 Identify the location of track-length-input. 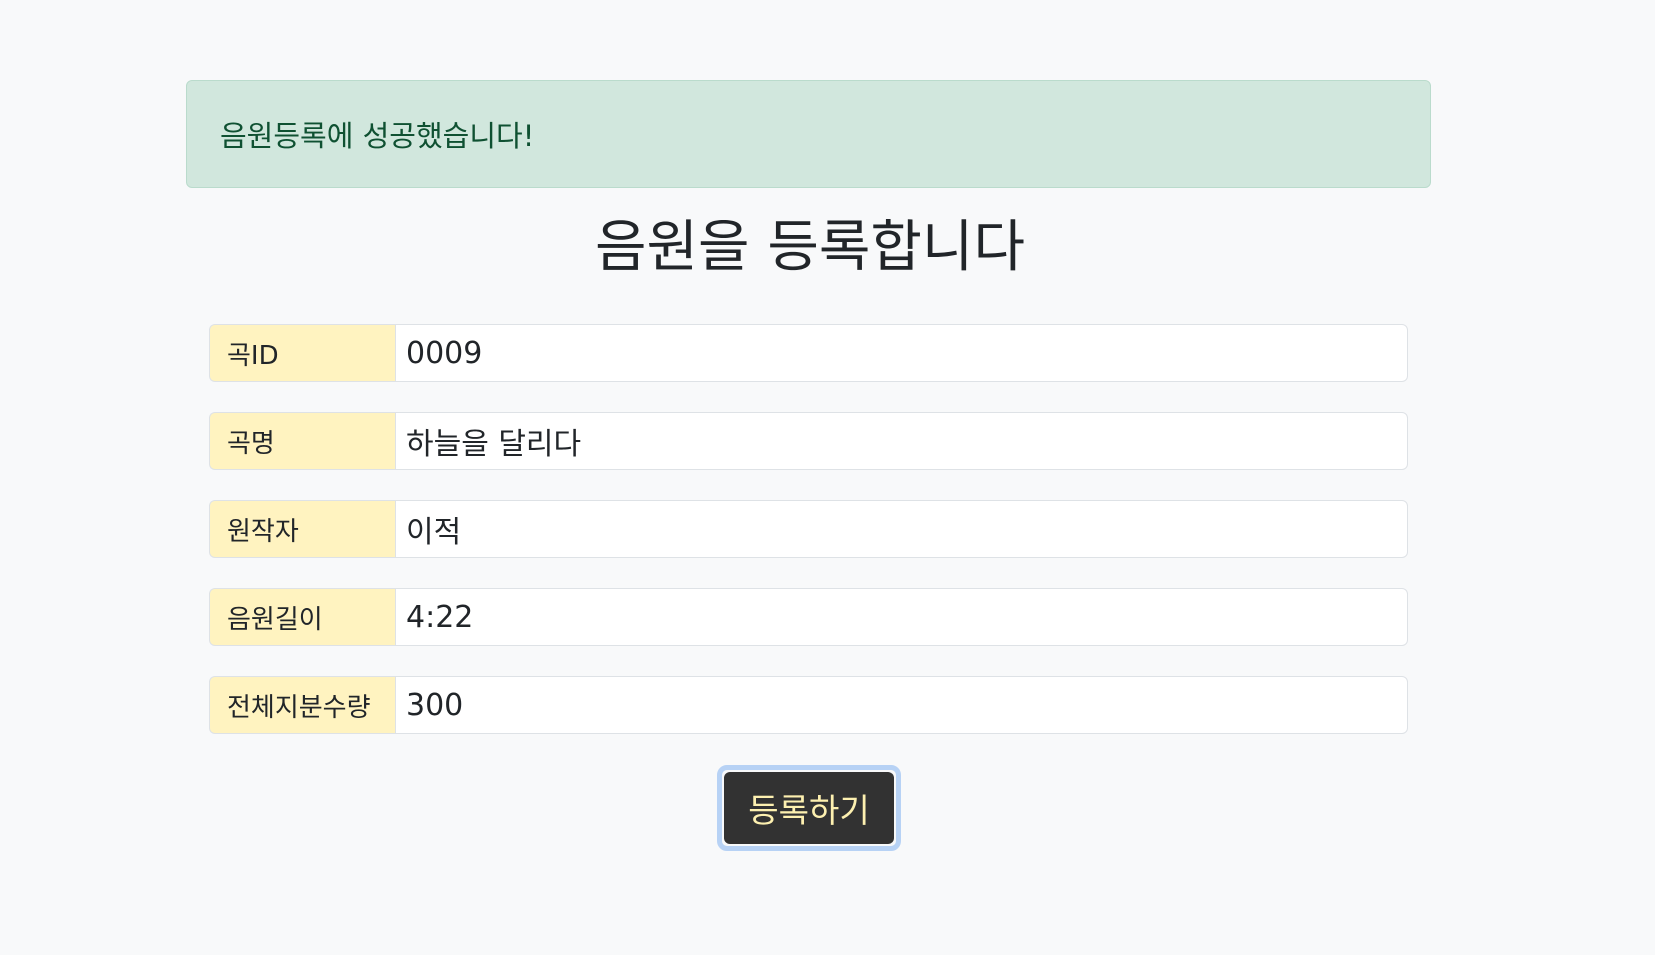
(901, 617).